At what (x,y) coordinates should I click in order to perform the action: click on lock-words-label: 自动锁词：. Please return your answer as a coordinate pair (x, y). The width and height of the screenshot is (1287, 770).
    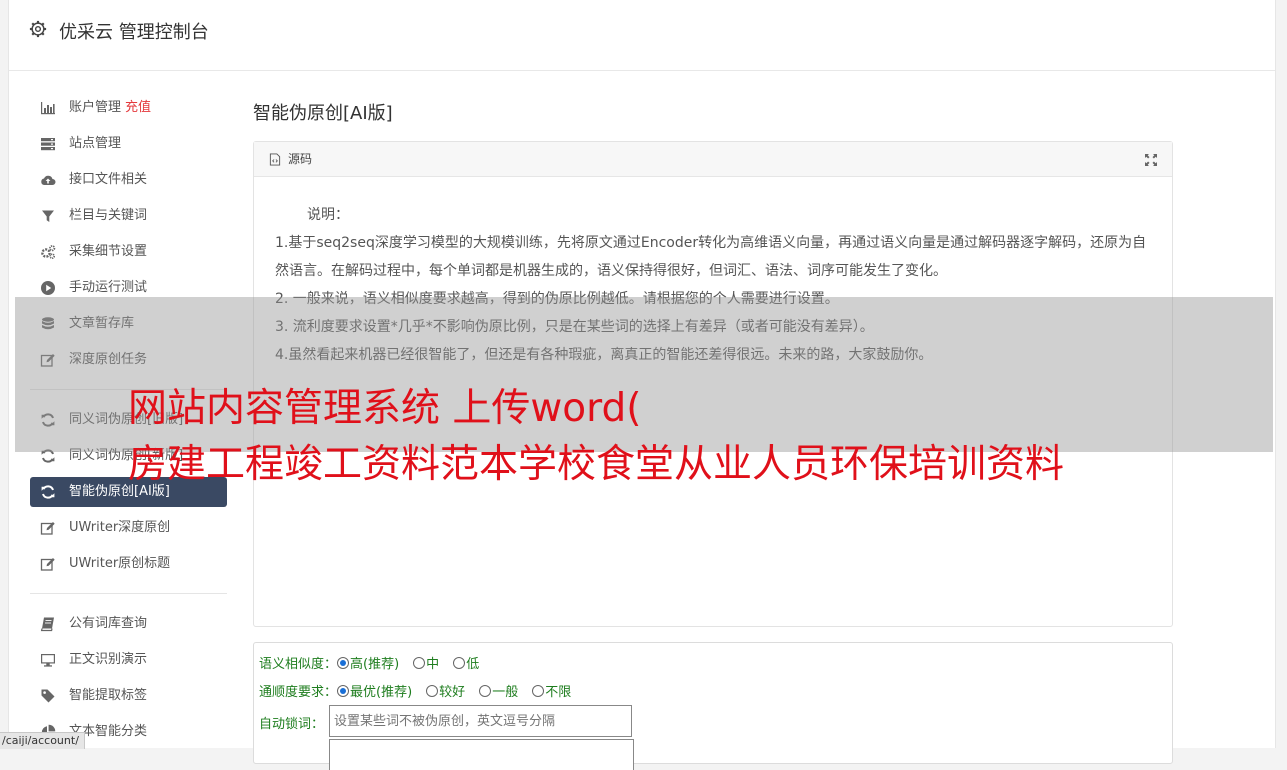
    Looking at the image, I should click on (292, 724).